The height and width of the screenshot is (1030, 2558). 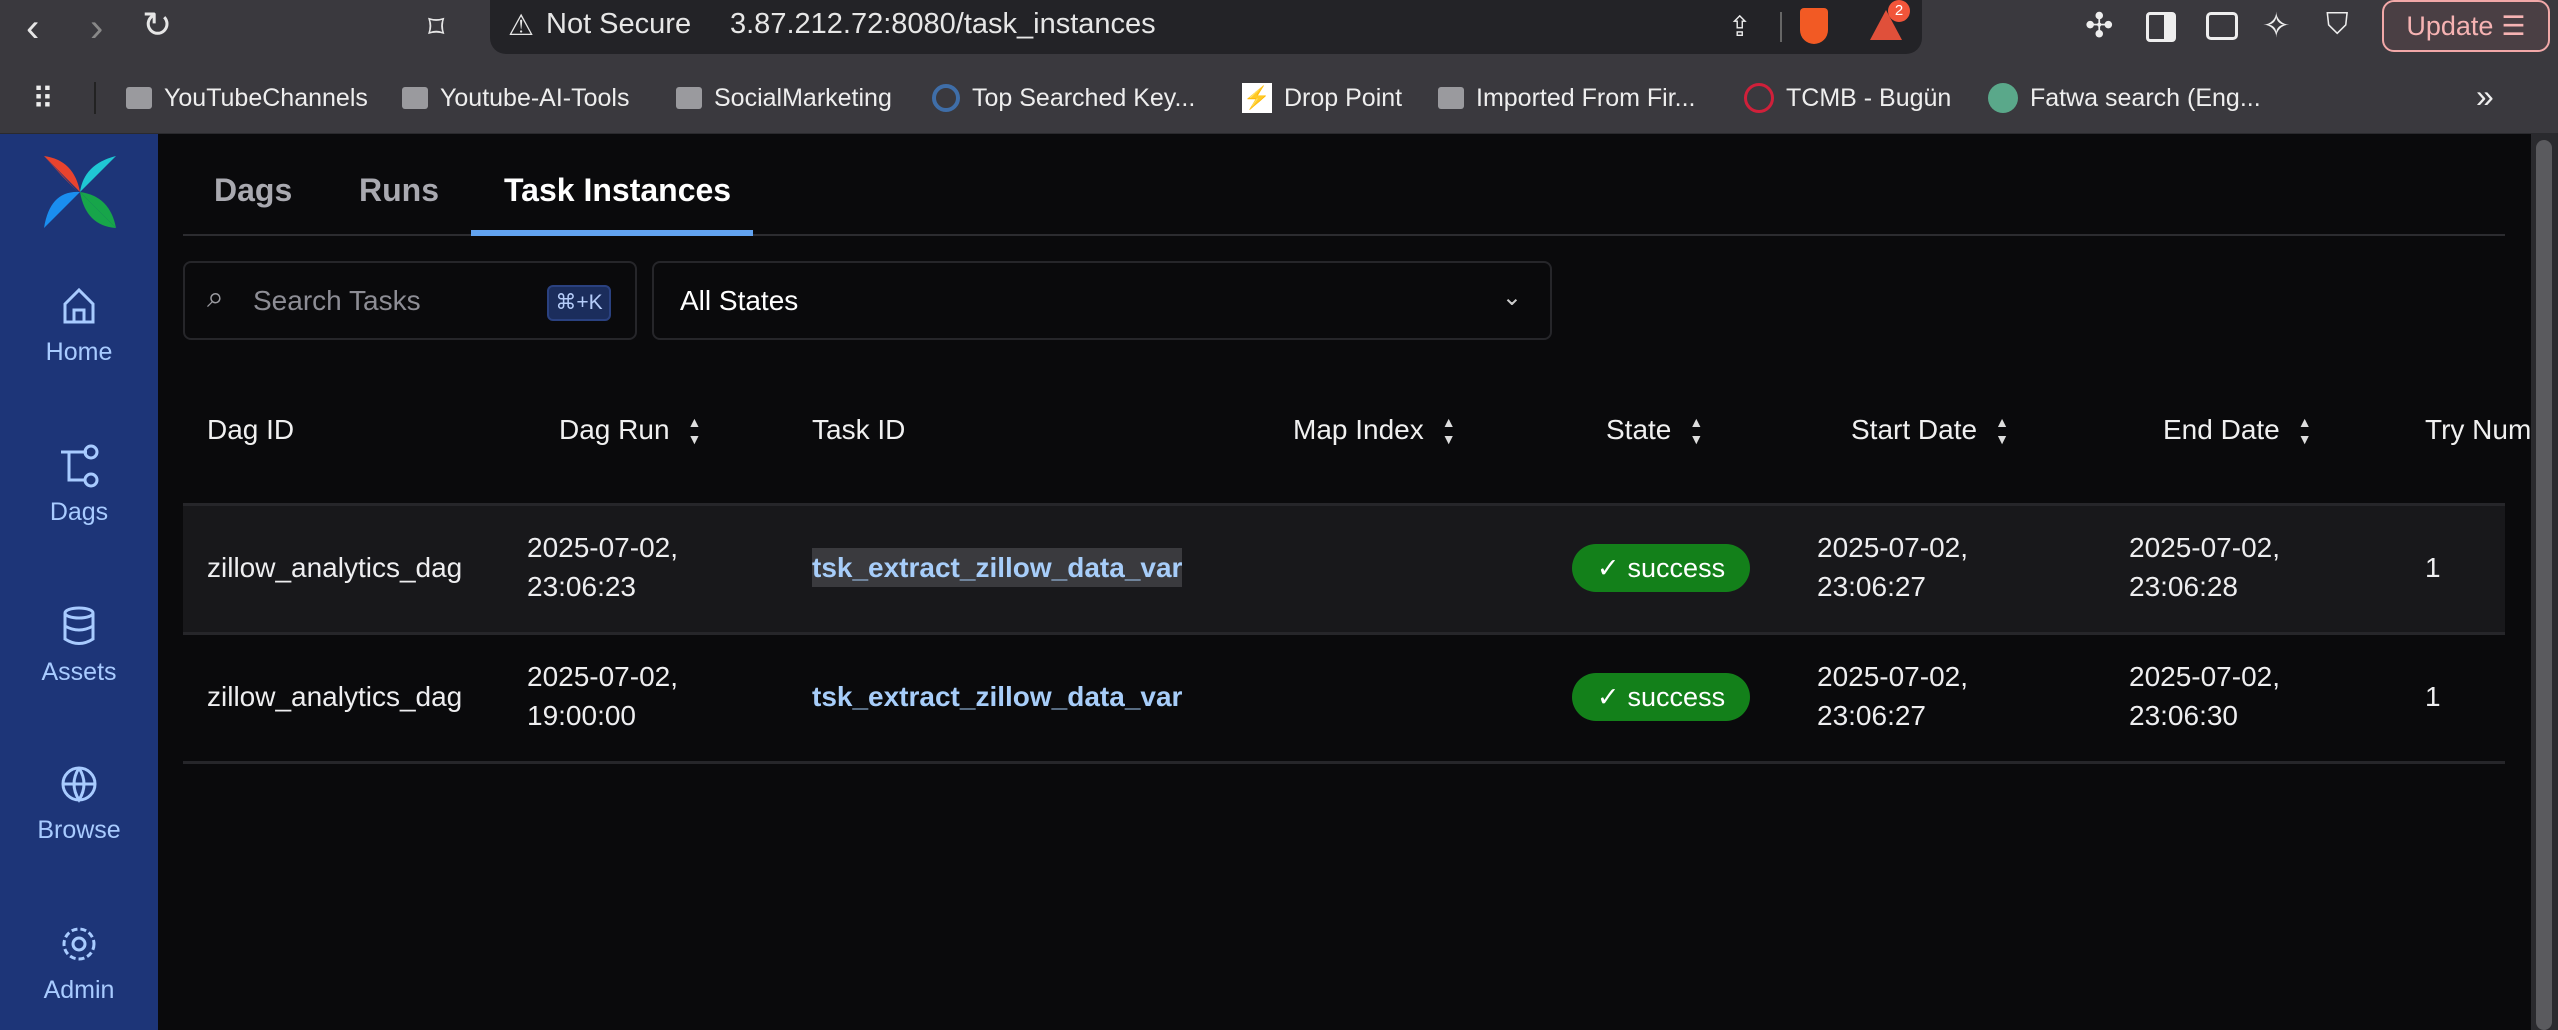 I want to click on more-bookmarks-icon: », so click(x=2485, y=96).